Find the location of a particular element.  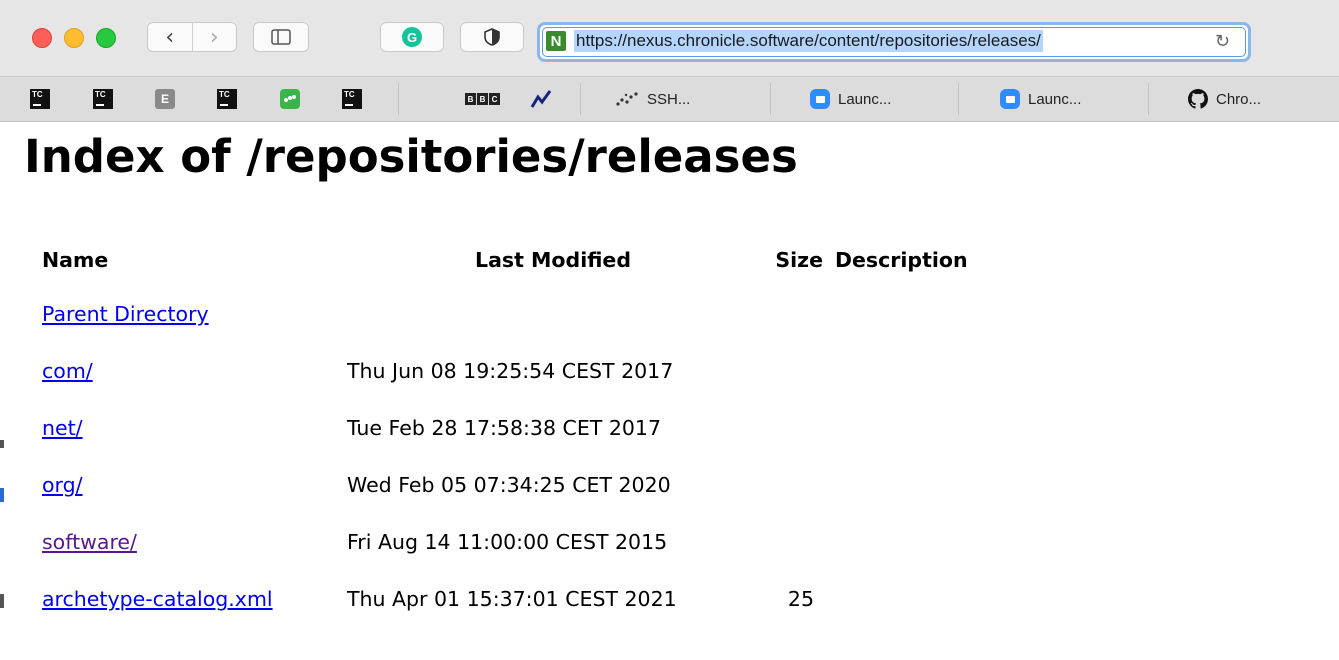

forward-button: › is located at coordinates (214, 37).